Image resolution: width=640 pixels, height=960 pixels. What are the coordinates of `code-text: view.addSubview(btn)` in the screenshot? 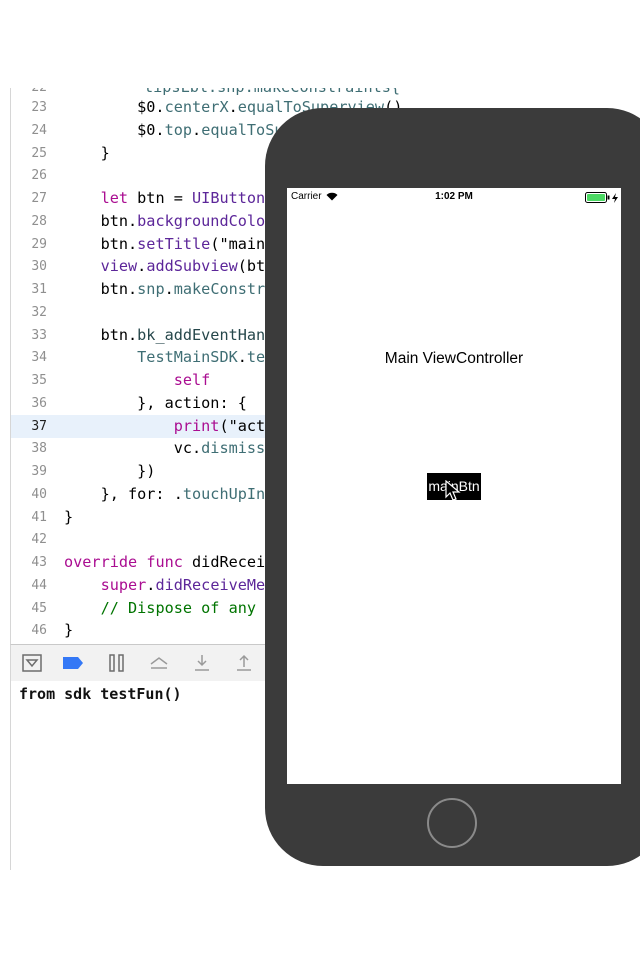 It's located at (192, 266).